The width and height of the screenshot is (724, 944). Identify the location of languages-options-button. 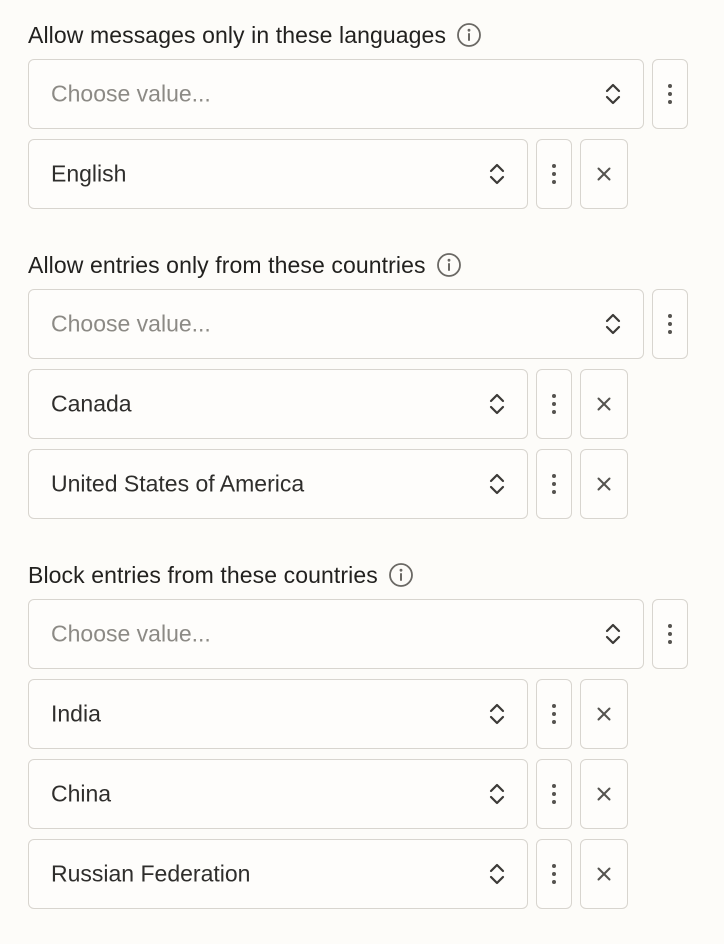
(670, 94).